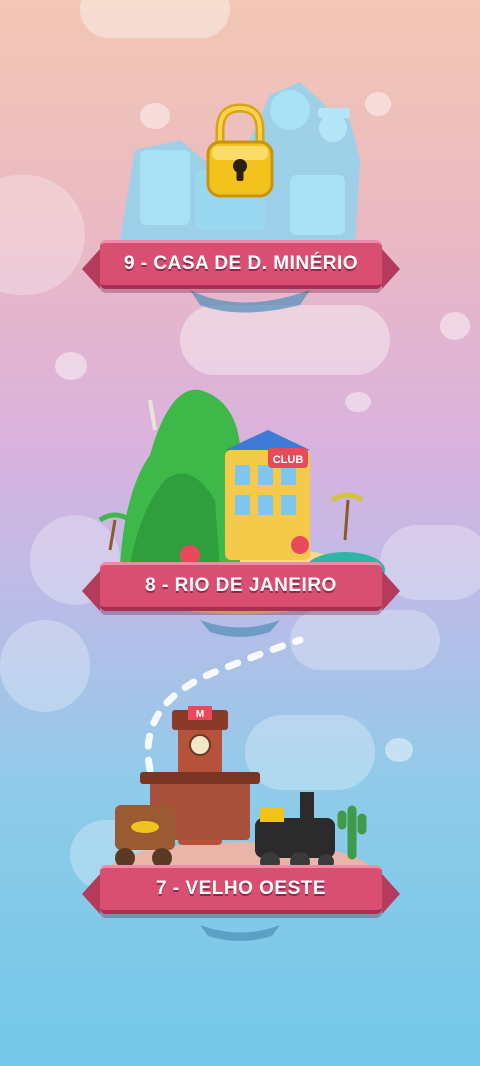 The height and width of the screenshot is (1066, 480). What do you see at coordinates (241, 264) in the screenshot?
I see `level-name-banner: 9 - CASA DE D. MINÉRIO` at bounding box center [241, 264].